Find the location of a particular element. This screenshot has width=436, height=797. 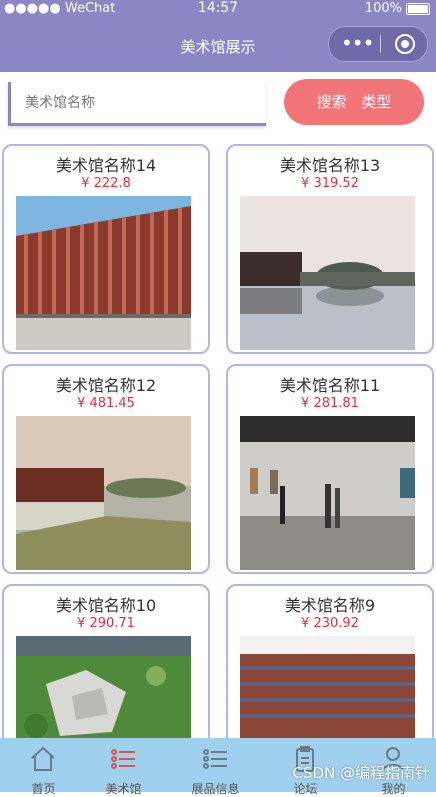

tab-label: 首页 is located at coordinates (43, 789).